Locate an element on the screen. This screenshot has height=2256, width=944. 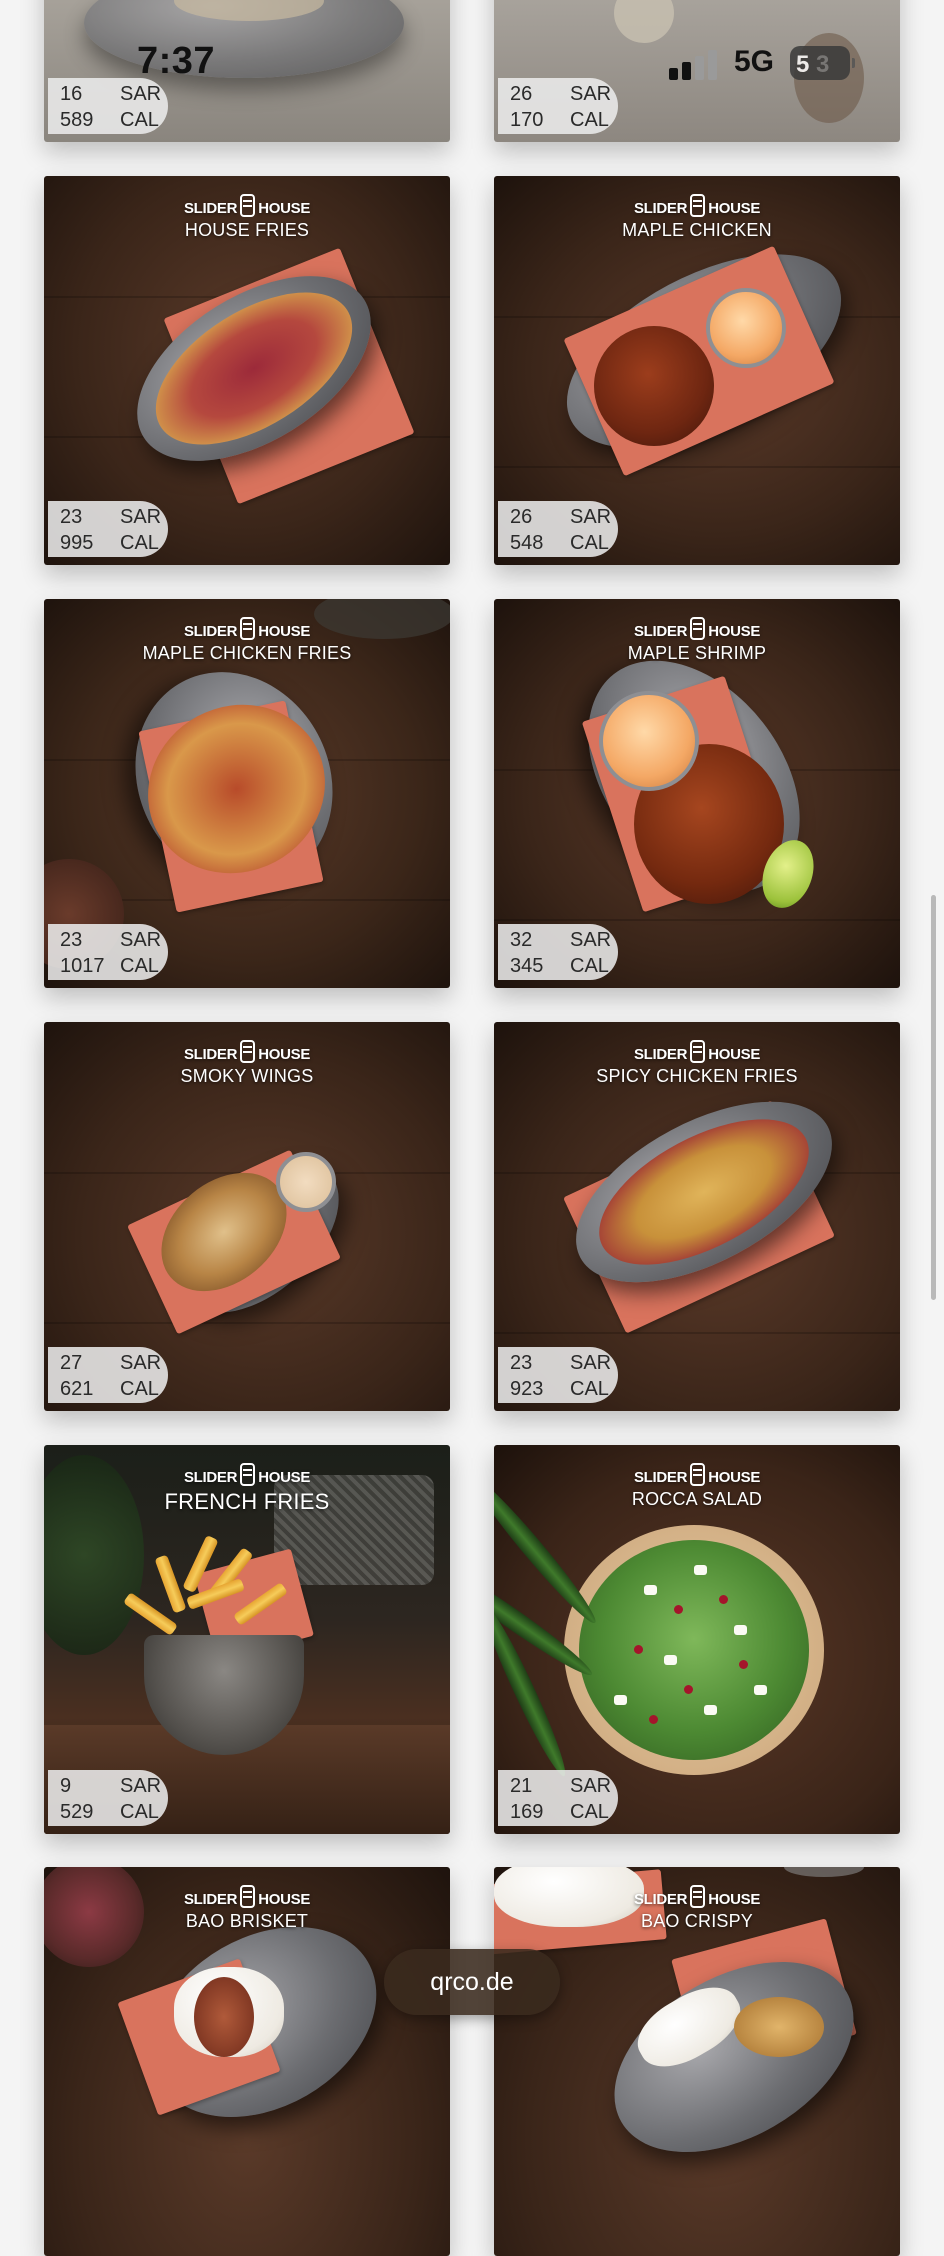
calorie-value: 621 is located at coordinates (77, 1389).